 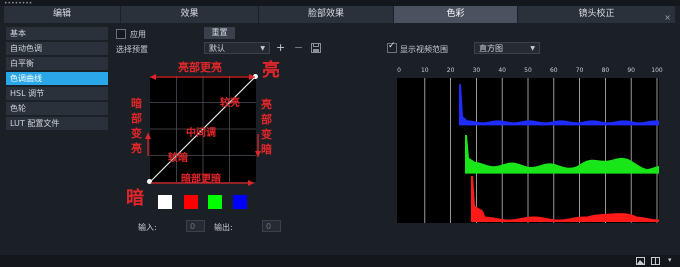 What do you see at coordinates (195, 226) in the screenshot?
I see `input-field: 0` at bounding box center [195, 226].